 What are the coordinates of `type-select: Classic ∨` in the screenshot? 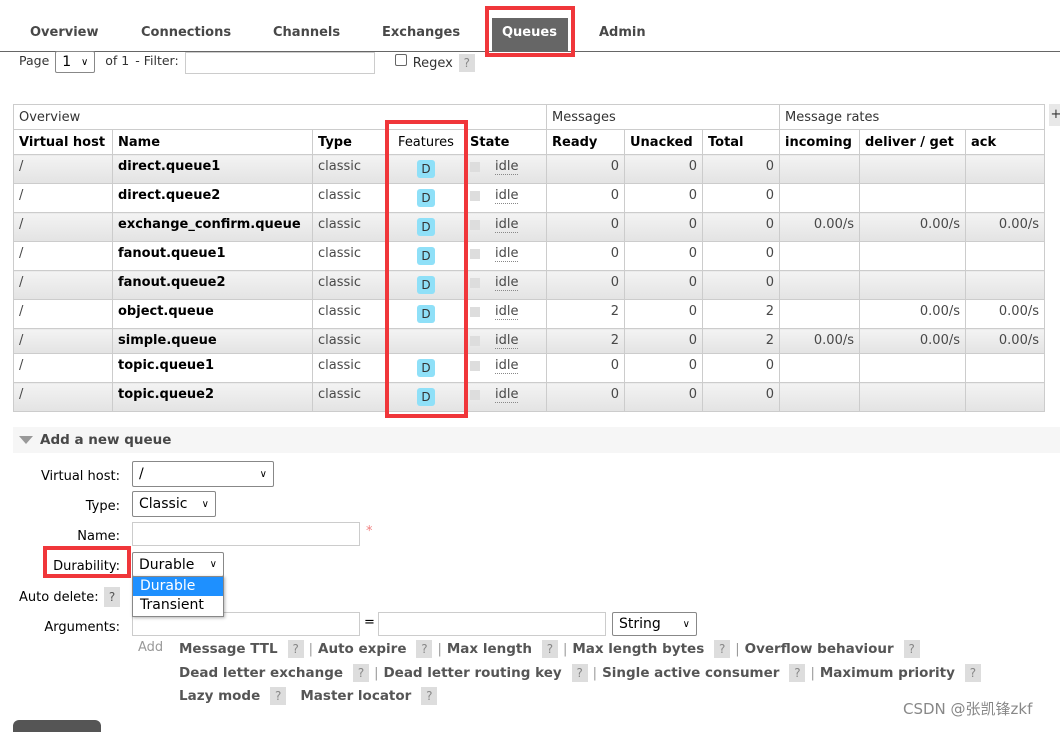 It's located at (174, 504).